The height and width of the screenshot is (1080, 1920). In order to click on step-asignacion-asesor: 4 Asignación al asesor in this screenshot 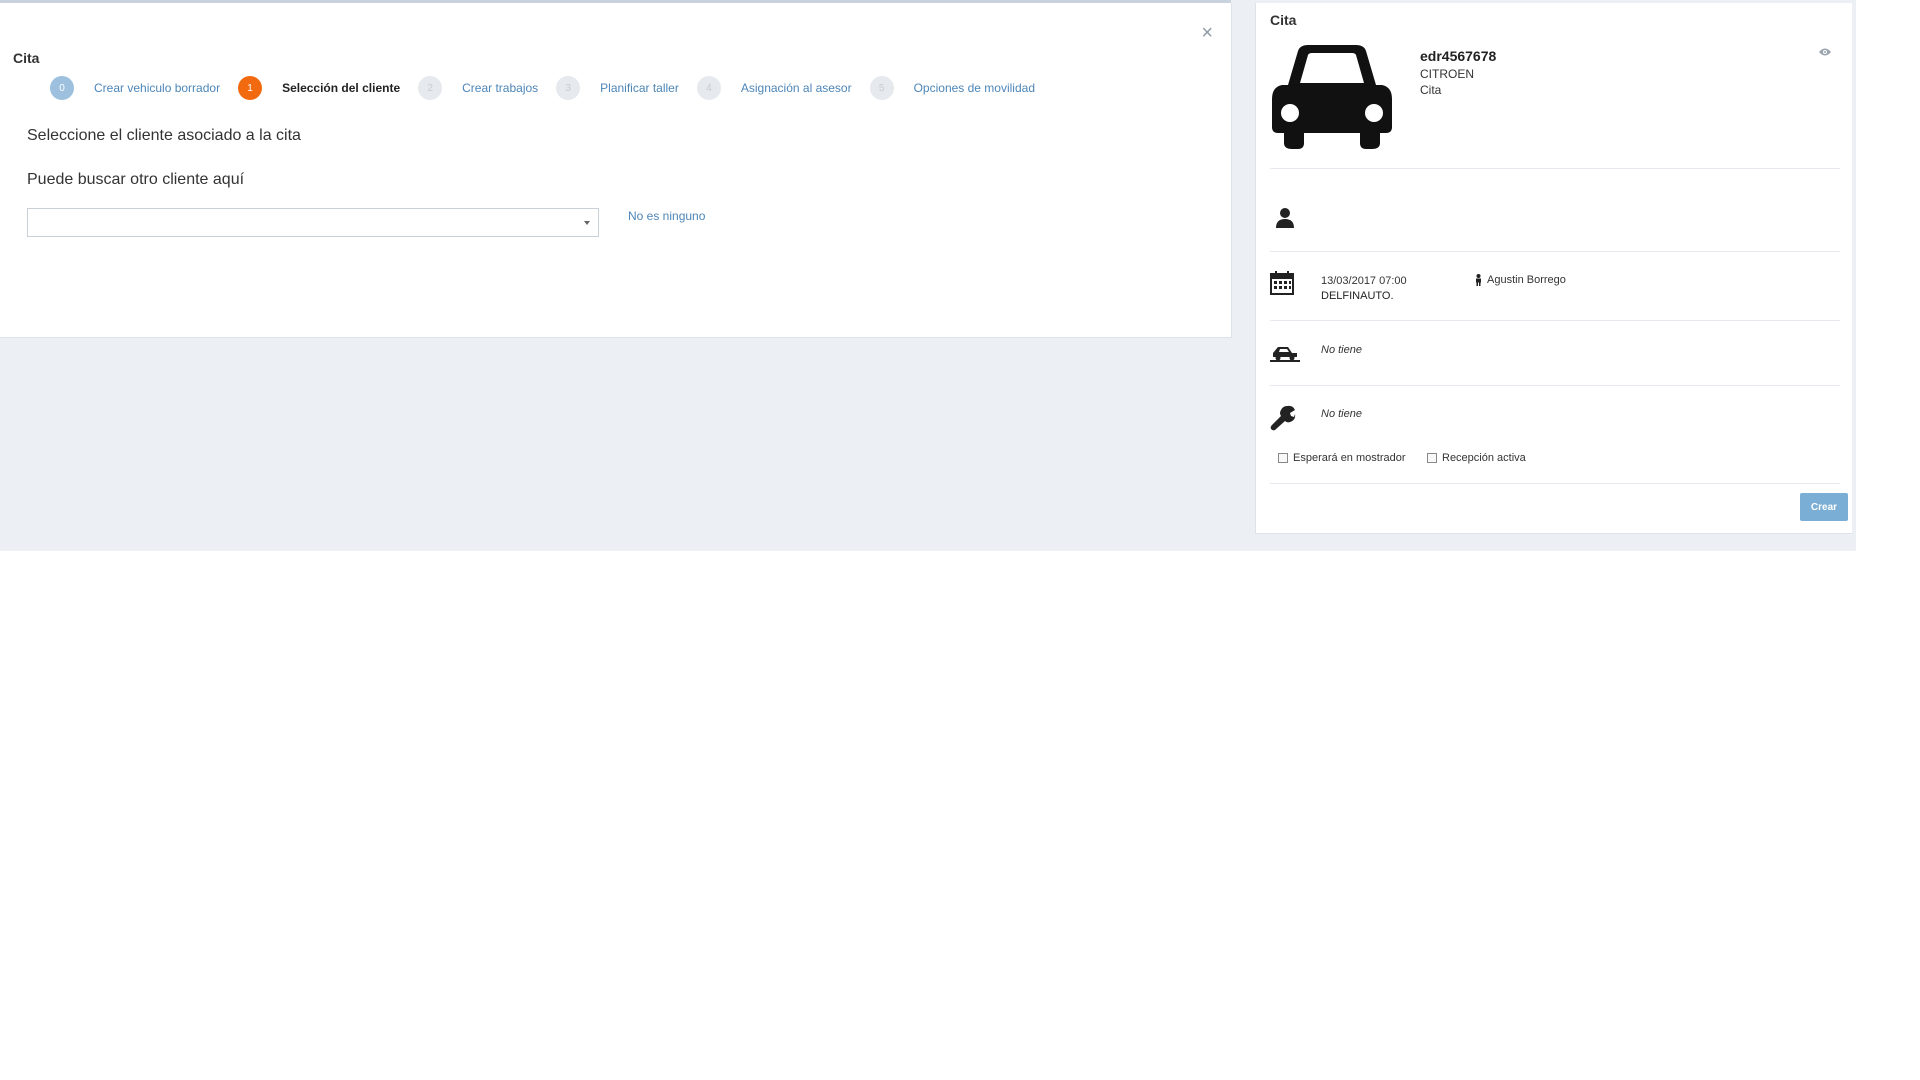, I will do `click(774, 88)`.